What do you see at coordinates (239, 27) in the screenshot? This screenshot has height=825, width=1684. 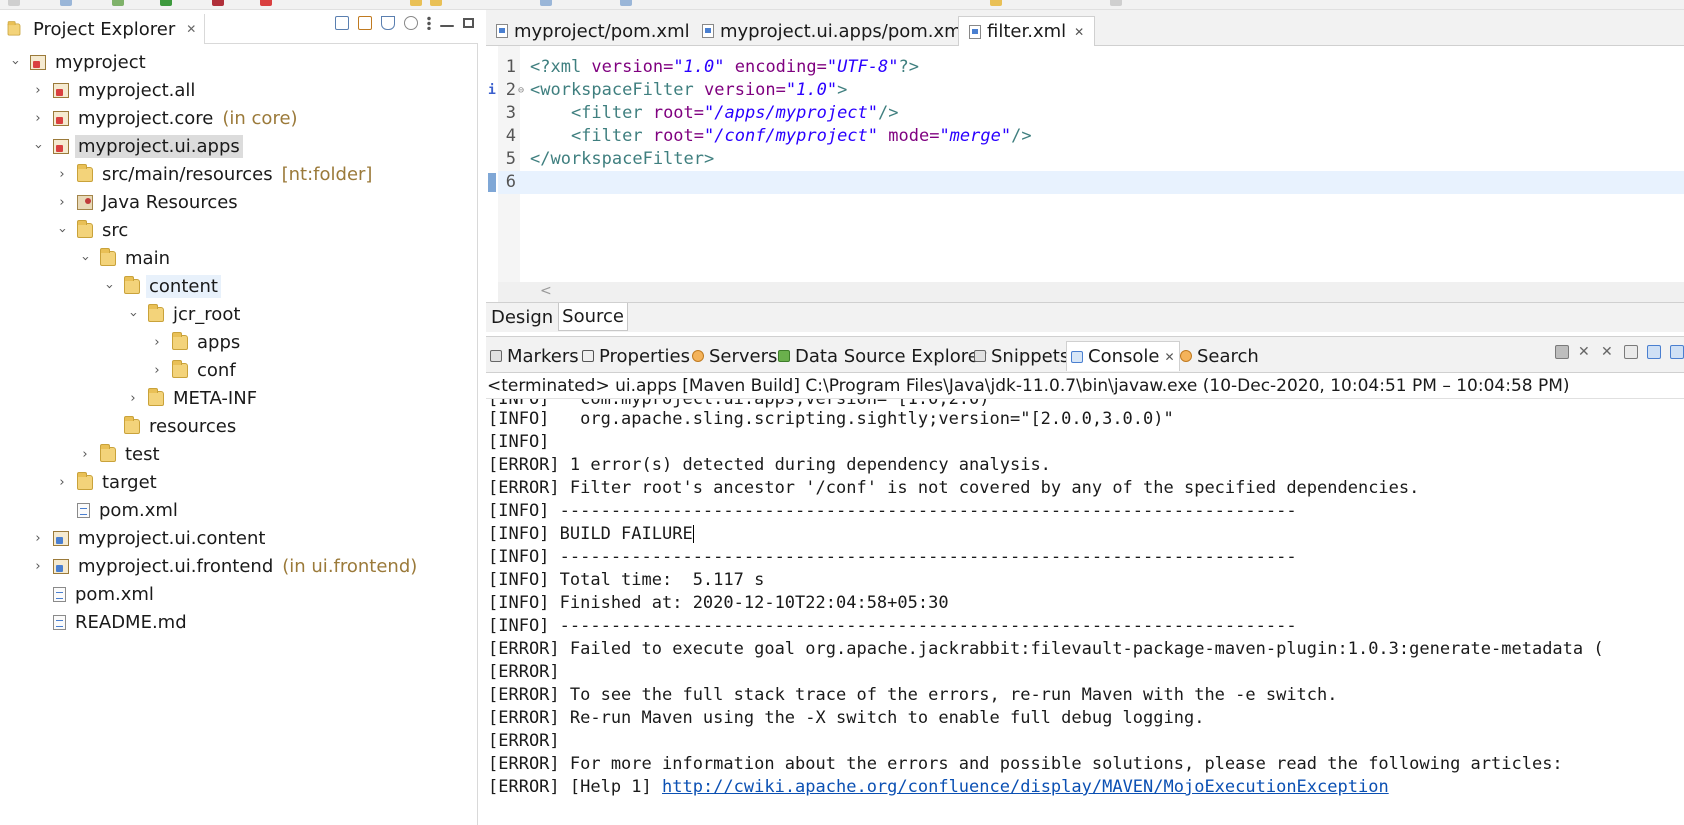 I see `project-explorer-header: Project Explorer ✕` at bounding box center [239, 27].